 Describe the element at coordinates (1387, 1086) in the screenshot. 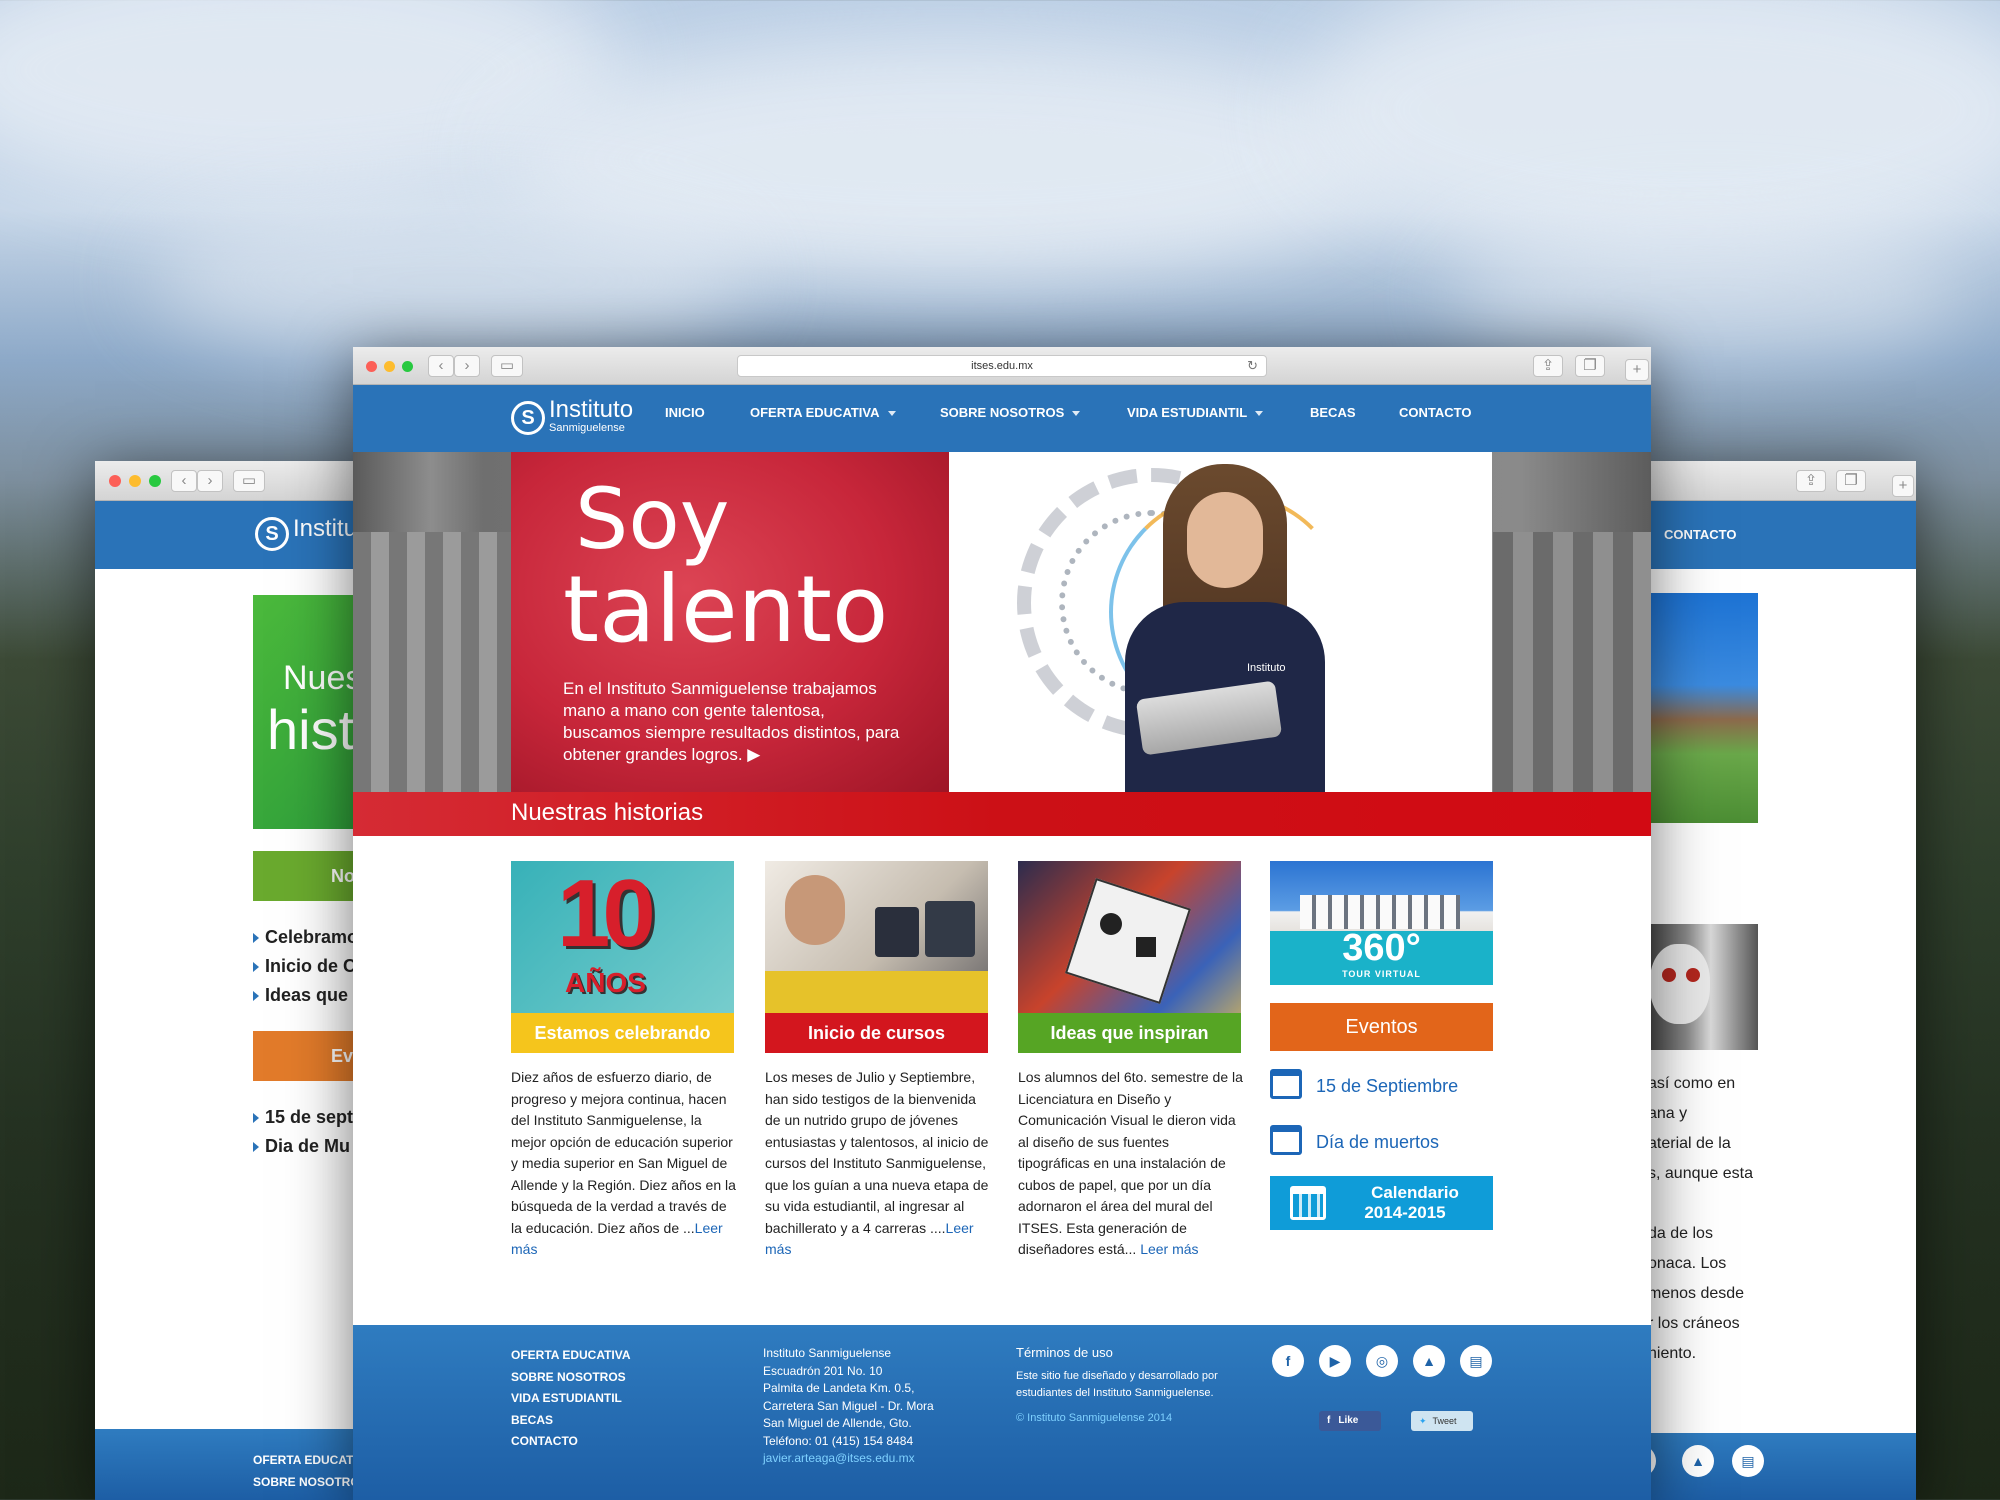

I see `event-label: 15 de Septiembre` at that location.